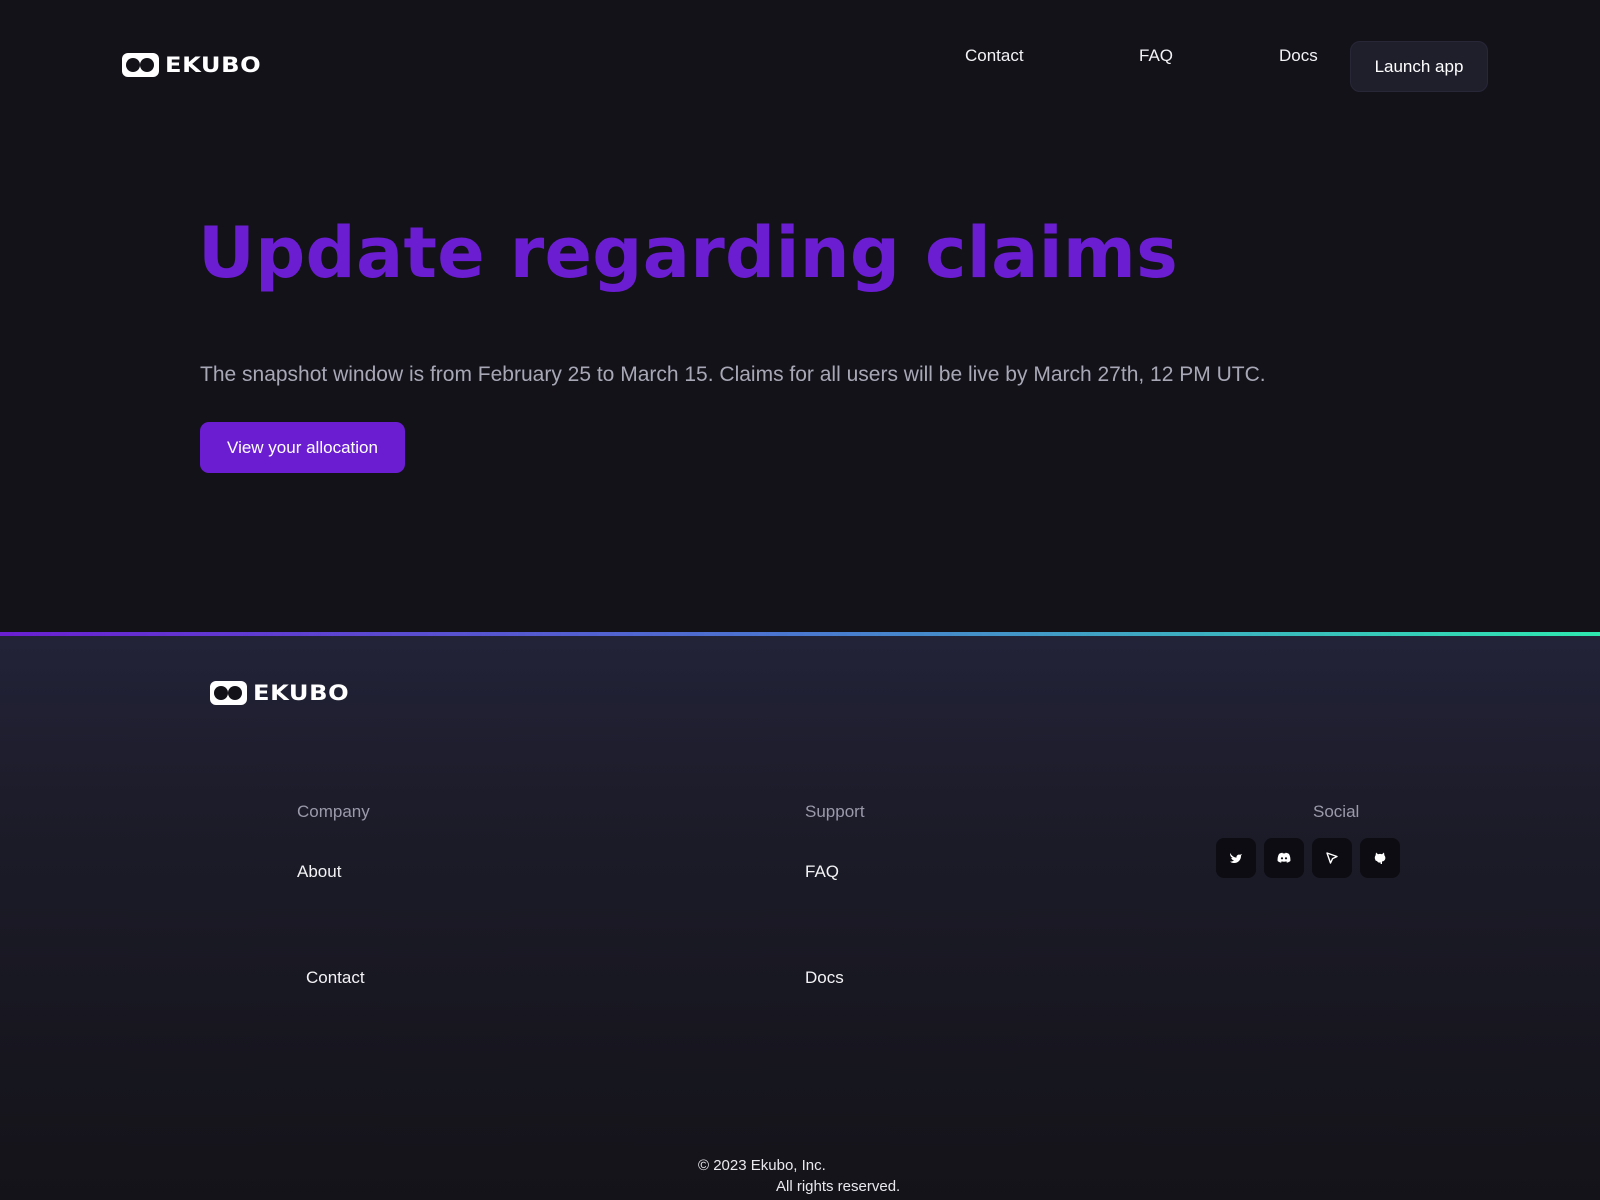 The height and width of the screenshot is (1200, 1600). I want to click on social-links, so click(1308, 858).